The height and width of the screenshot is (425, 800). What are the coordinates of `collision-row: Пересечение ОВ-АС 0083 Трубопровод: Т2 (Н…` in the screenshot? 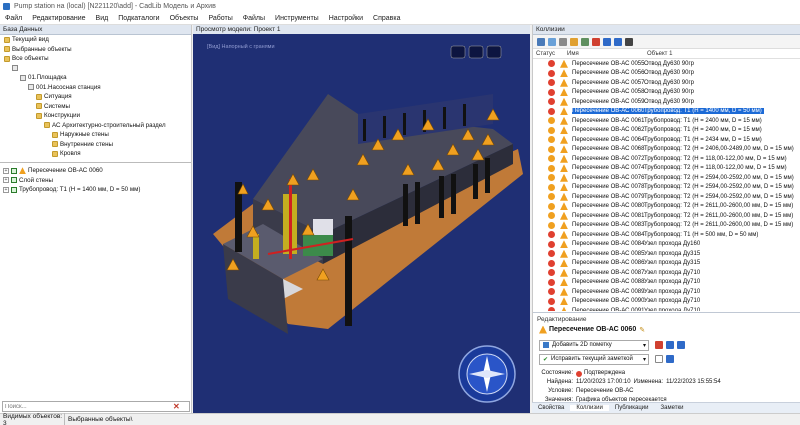 It's located at (666, 226).